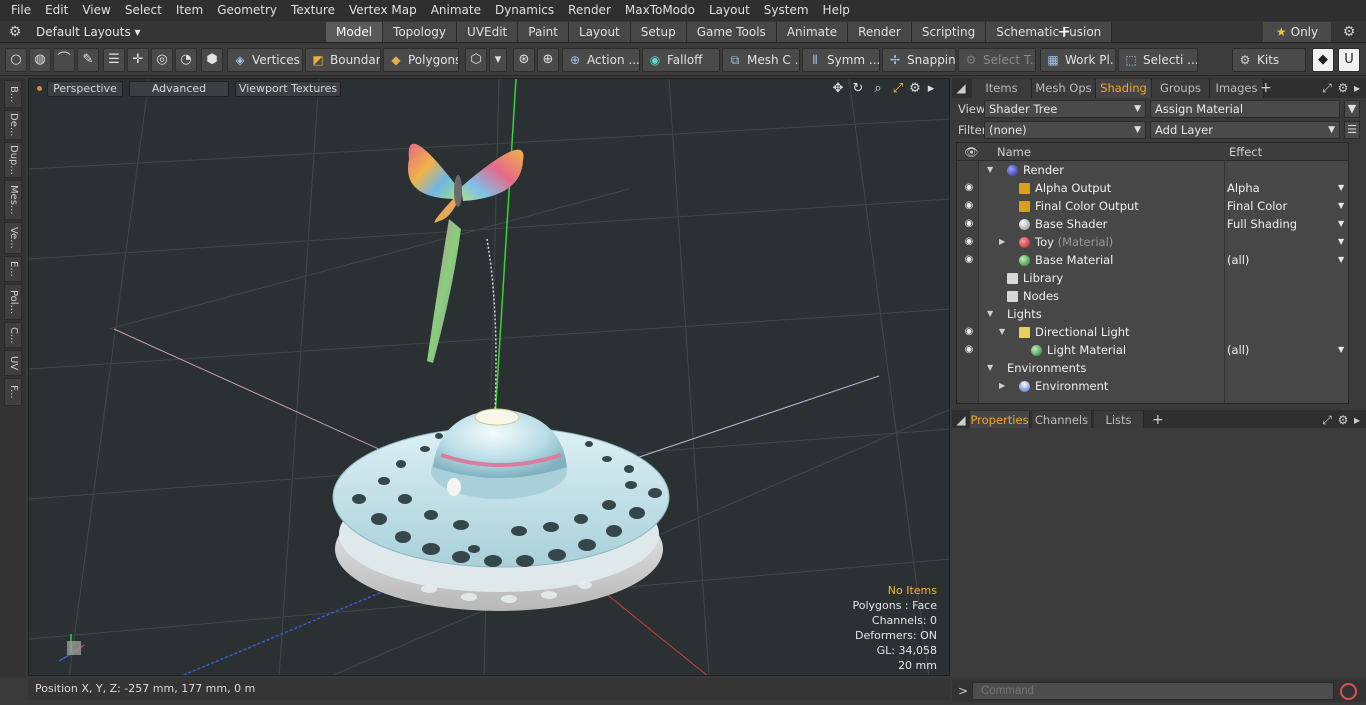 The height and width of the screenshot is (705, 1366). I want to click on element-icon: ◎, so click(162, 60).